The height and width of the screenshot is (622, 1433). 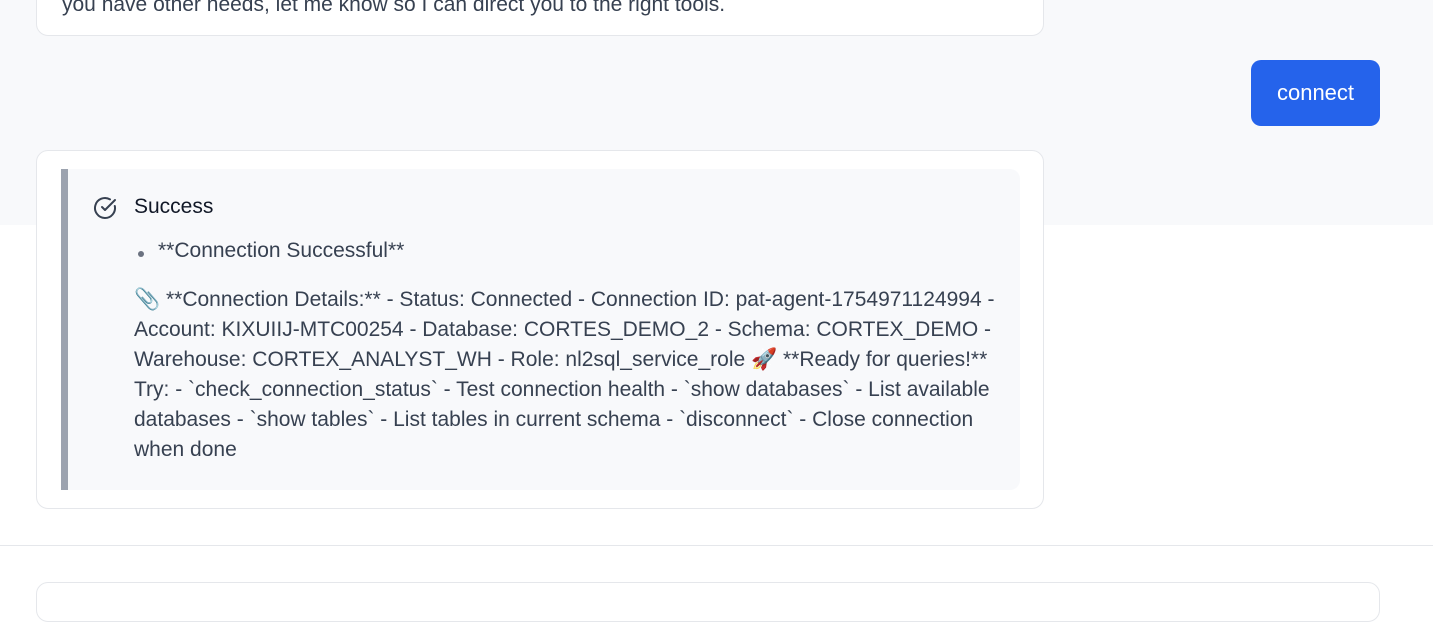 What do you see at coordinates (716, 545) in the screenshot?
I see `divider` at bounding box center [716, 545].